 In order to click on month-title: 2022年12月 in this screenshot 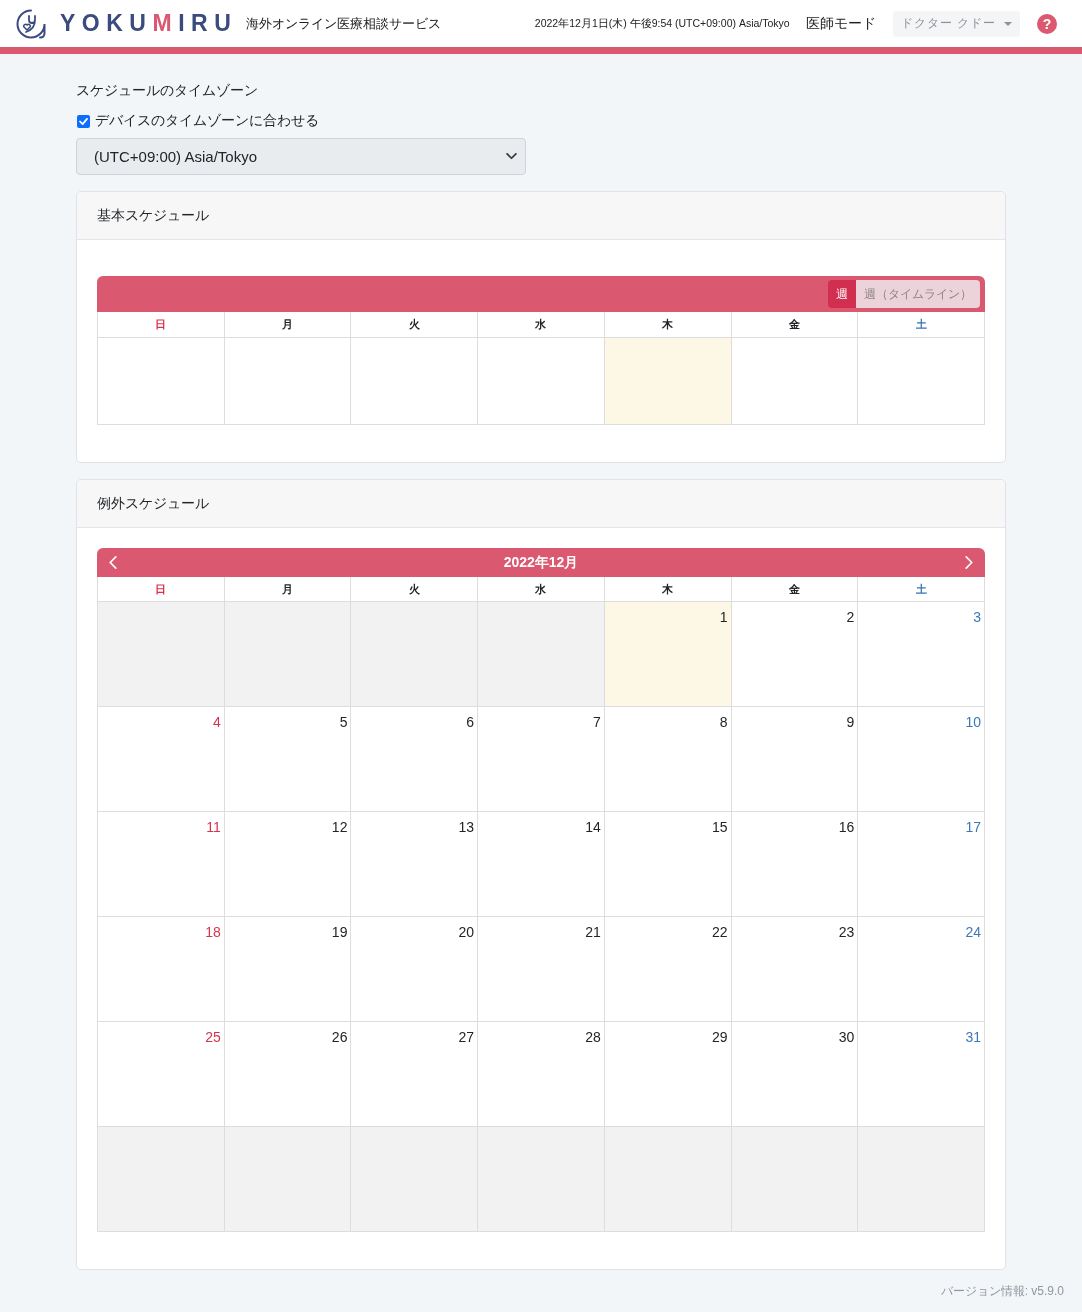, I will do `click(541, 562)`.